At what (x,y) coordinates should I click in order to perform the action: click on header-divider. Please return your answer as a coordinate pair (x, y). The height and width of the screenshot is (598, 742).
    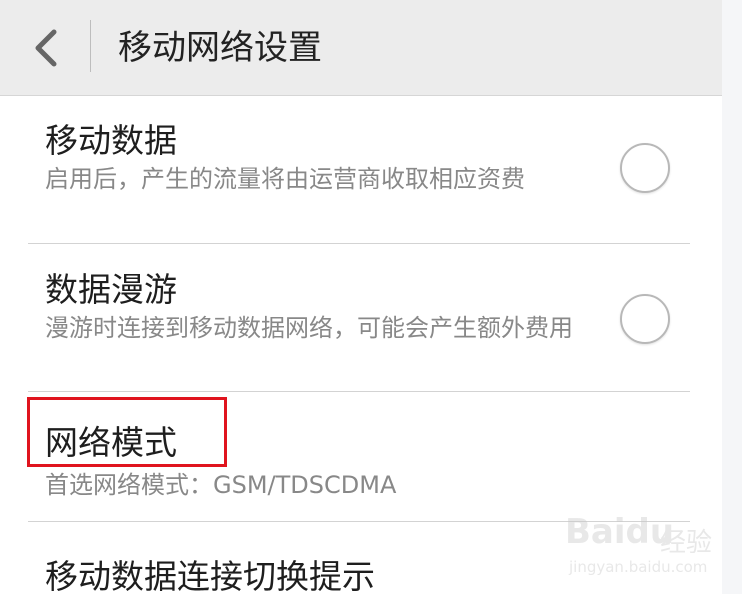
    Looking at the image, I should click on (90, 46).